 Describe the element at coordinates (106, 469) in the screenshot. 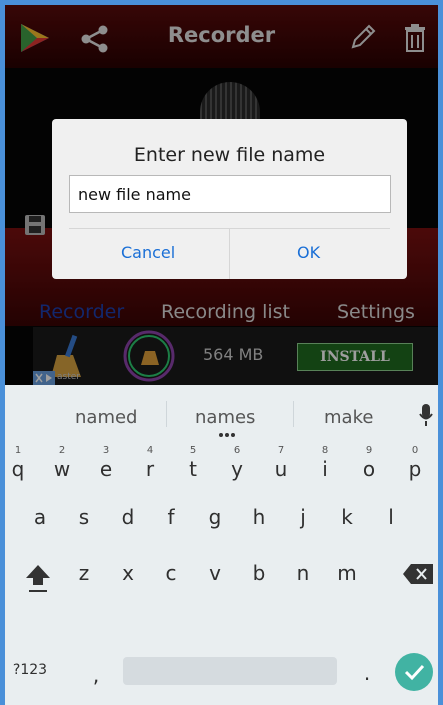

I see `key-e: e` at that location.